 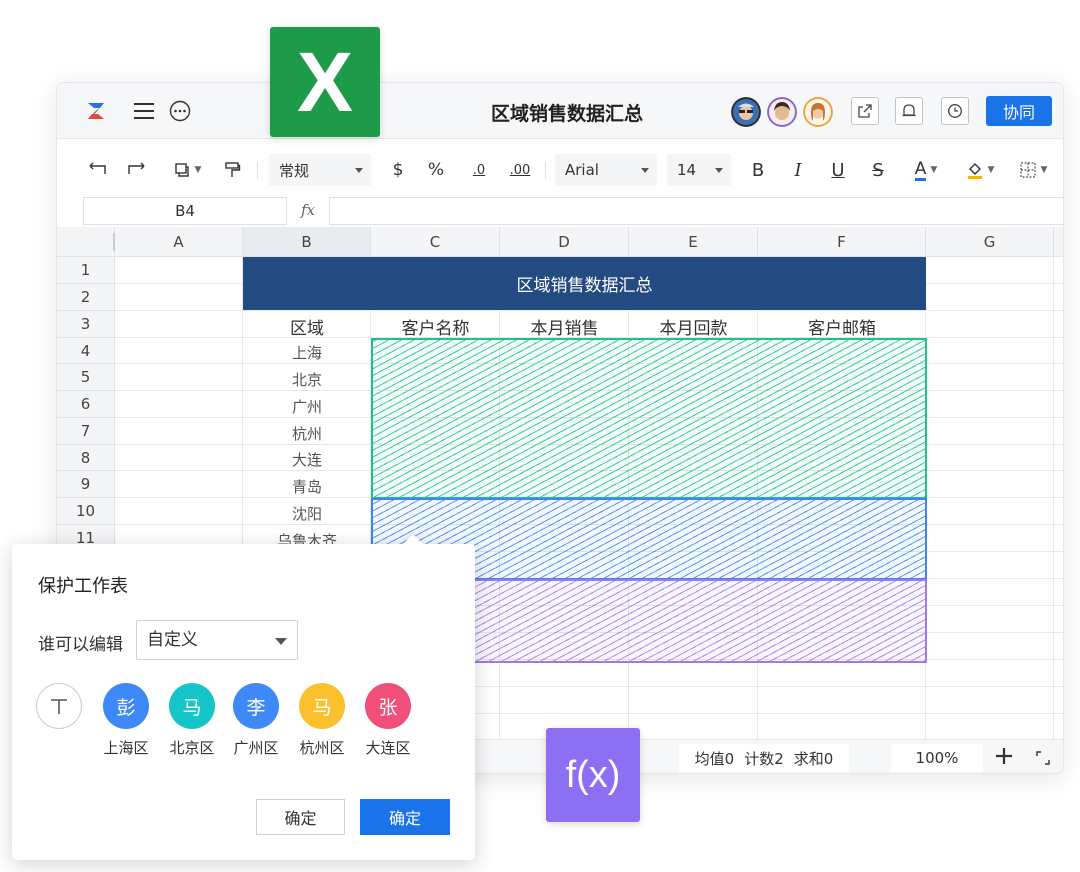 I want to click on notification-button, so click(x=909, y=111).